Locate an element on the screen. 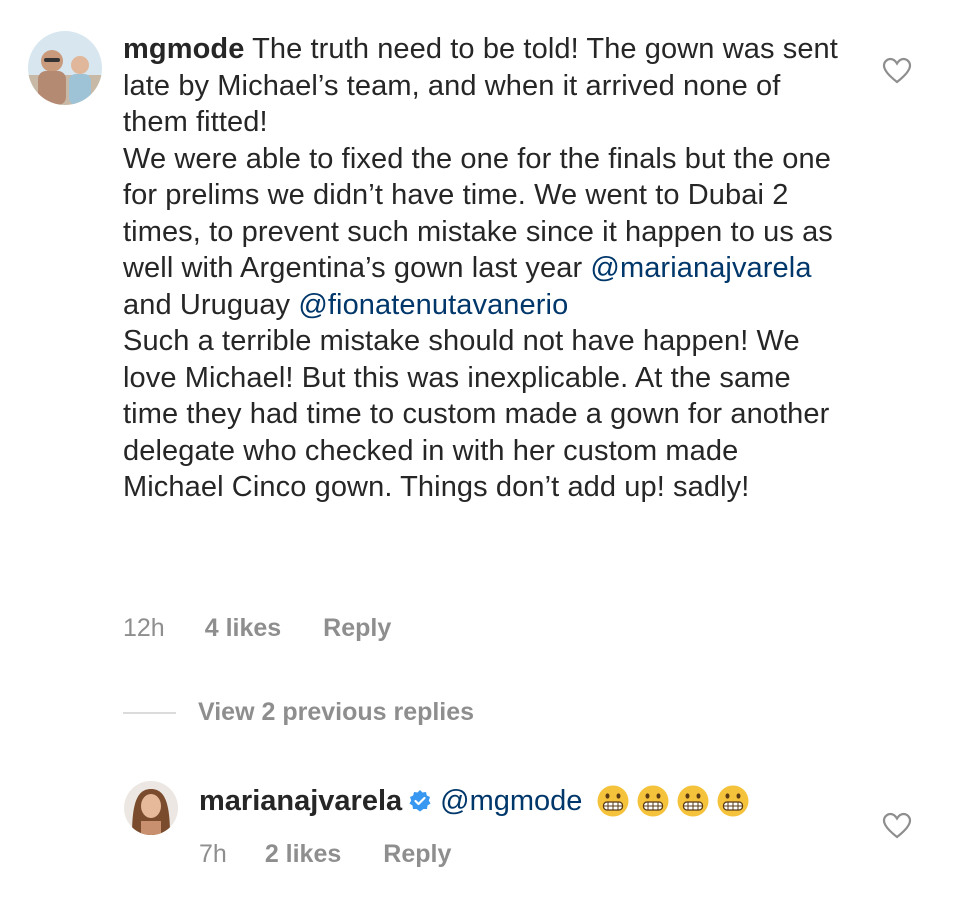  comment-meta: 12h 4 likes Reply is located at coordinates (257, 628).